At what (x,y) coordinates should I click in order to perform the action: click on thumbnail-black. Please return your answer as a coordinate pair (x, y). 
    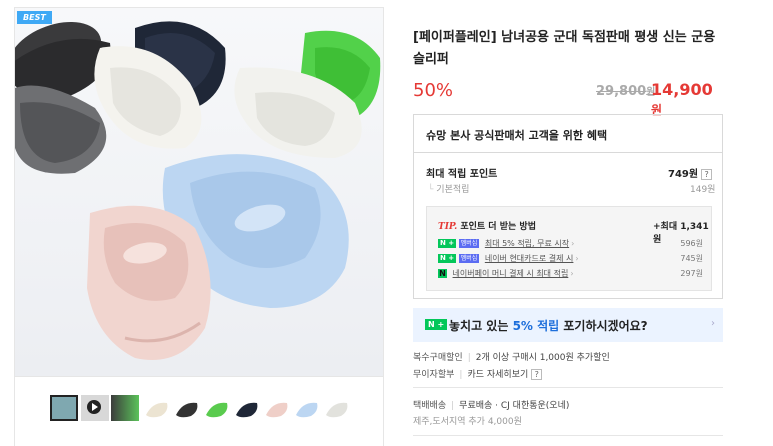
    Looking at the image, I should click on (187, 408).